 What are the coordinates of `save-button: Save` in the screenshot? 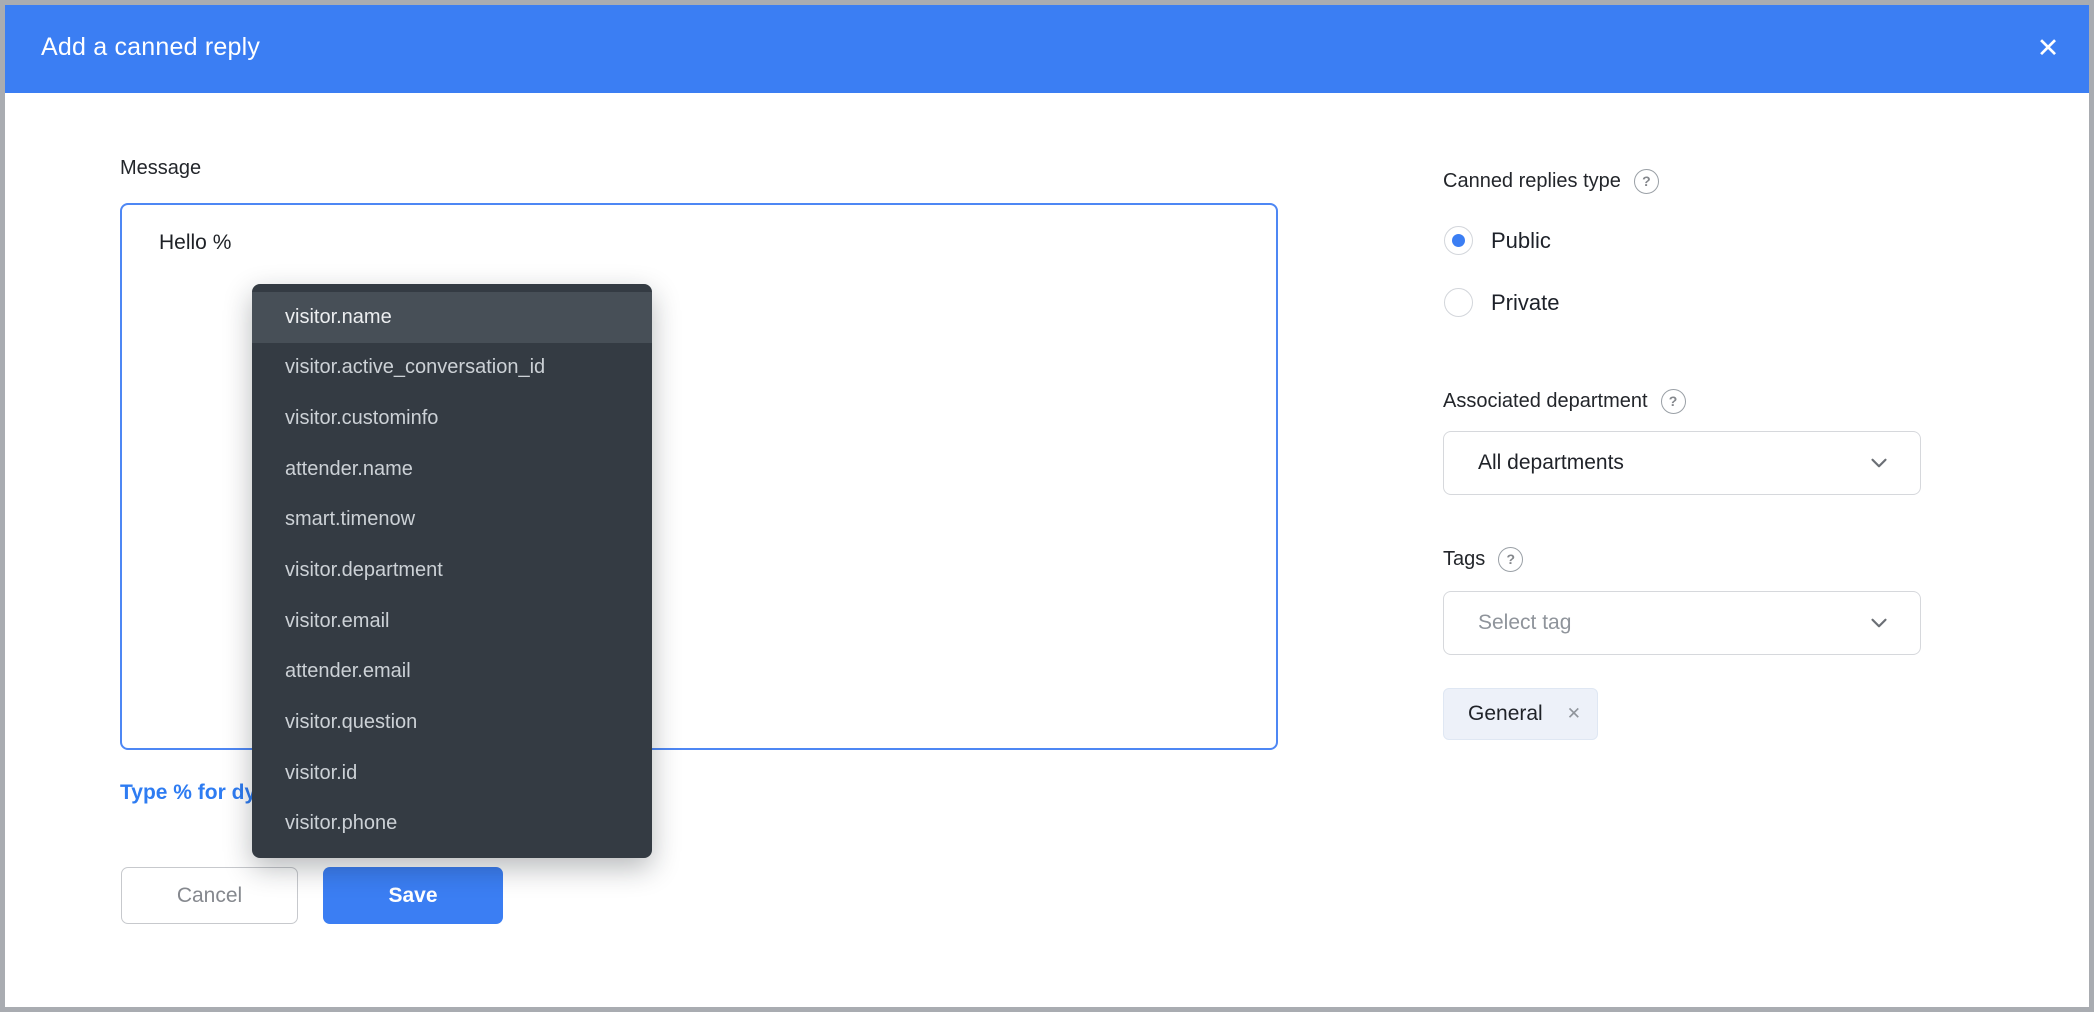 It's located at (413, 895).